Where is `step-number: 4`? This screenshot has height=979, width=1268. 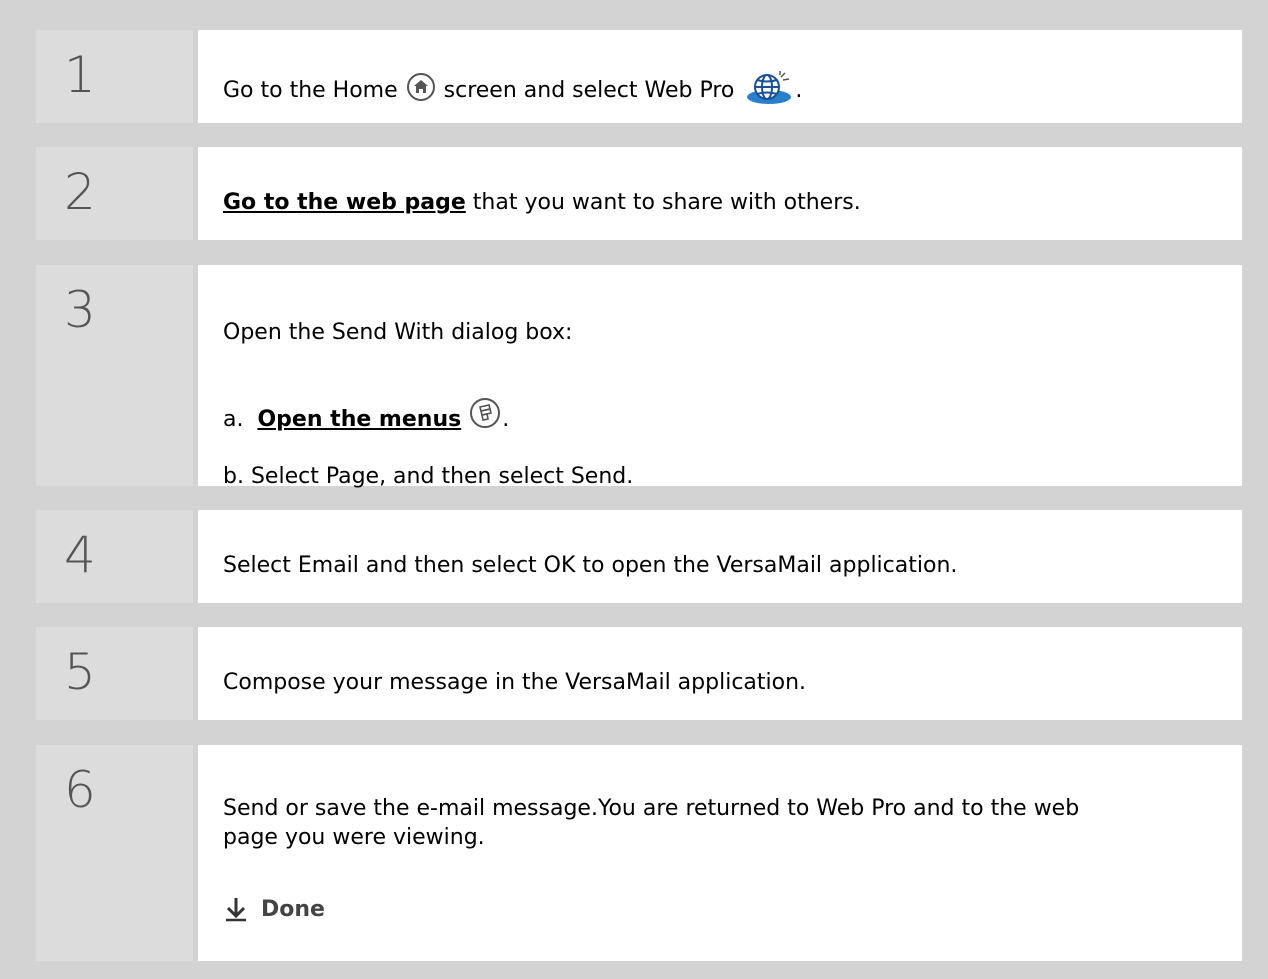 step-number: 4 is located at coordinates (80, 555).